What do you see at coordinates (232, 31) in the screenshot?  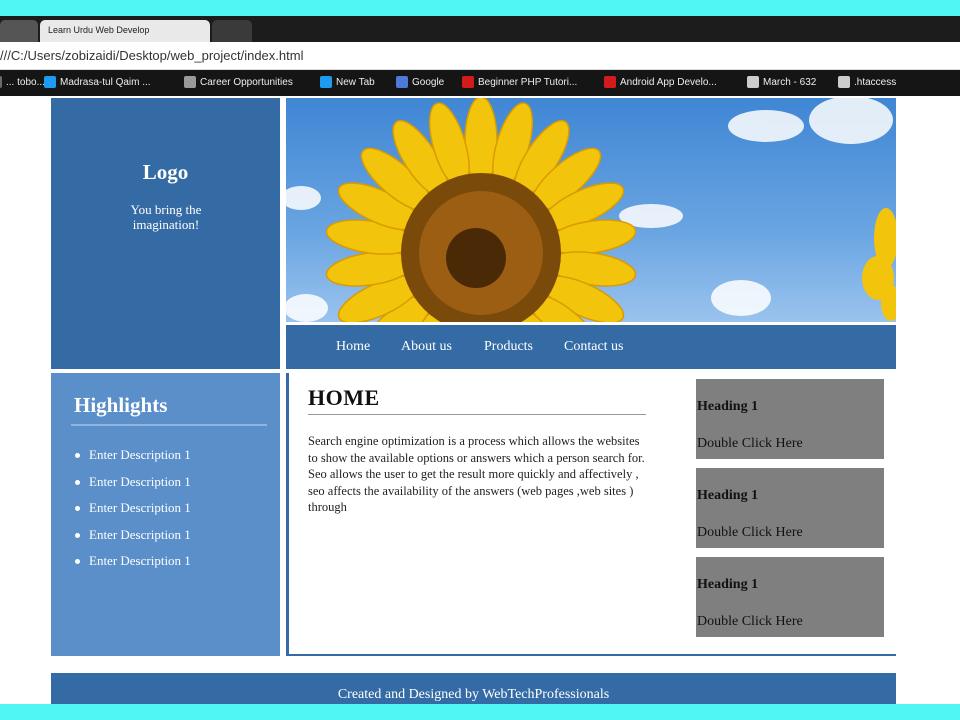 I see `new-tab-button` at bounding box center [232, 31].